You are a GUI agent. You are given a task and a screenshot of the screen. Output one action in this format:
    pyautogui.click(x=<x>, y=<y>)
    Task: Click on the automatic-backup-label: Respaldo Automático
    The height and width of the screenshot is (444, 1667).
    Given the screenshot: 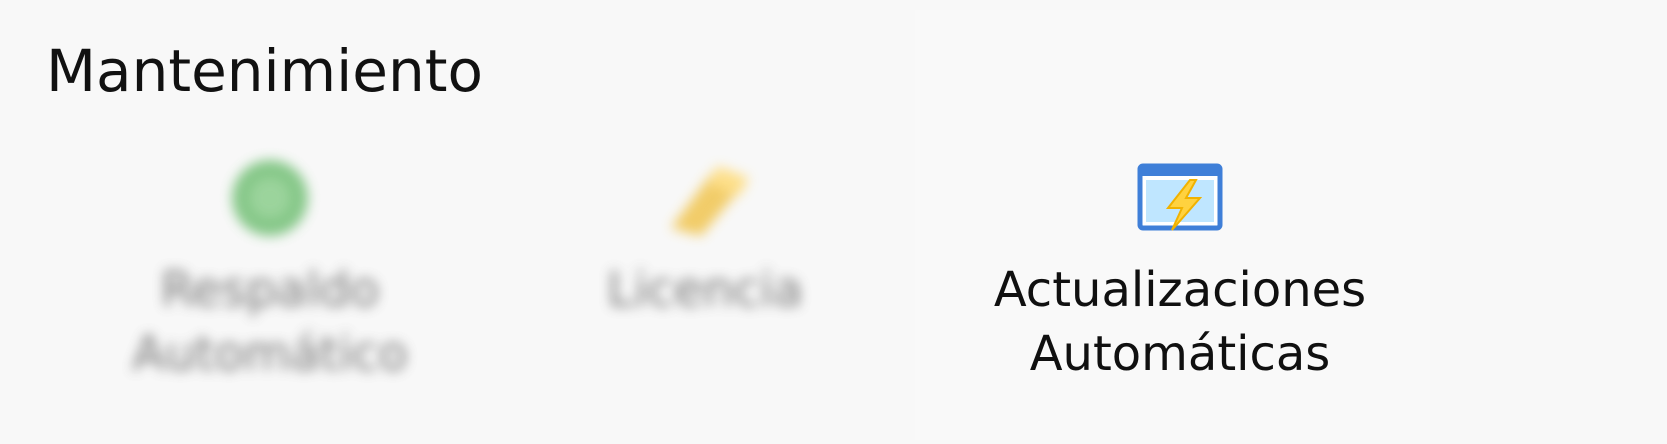 What is the action you would take?
    pyautogui.click(x=270, y=322)
    